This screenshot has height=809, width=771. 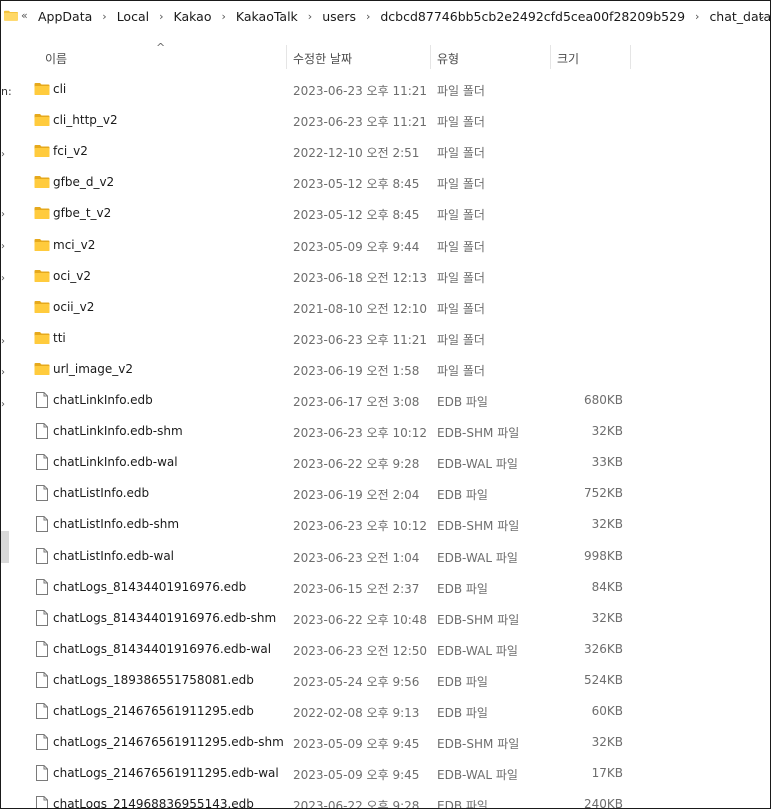 I want to click on breadcrumb-item: Kakao, so click(x=193, y=16).